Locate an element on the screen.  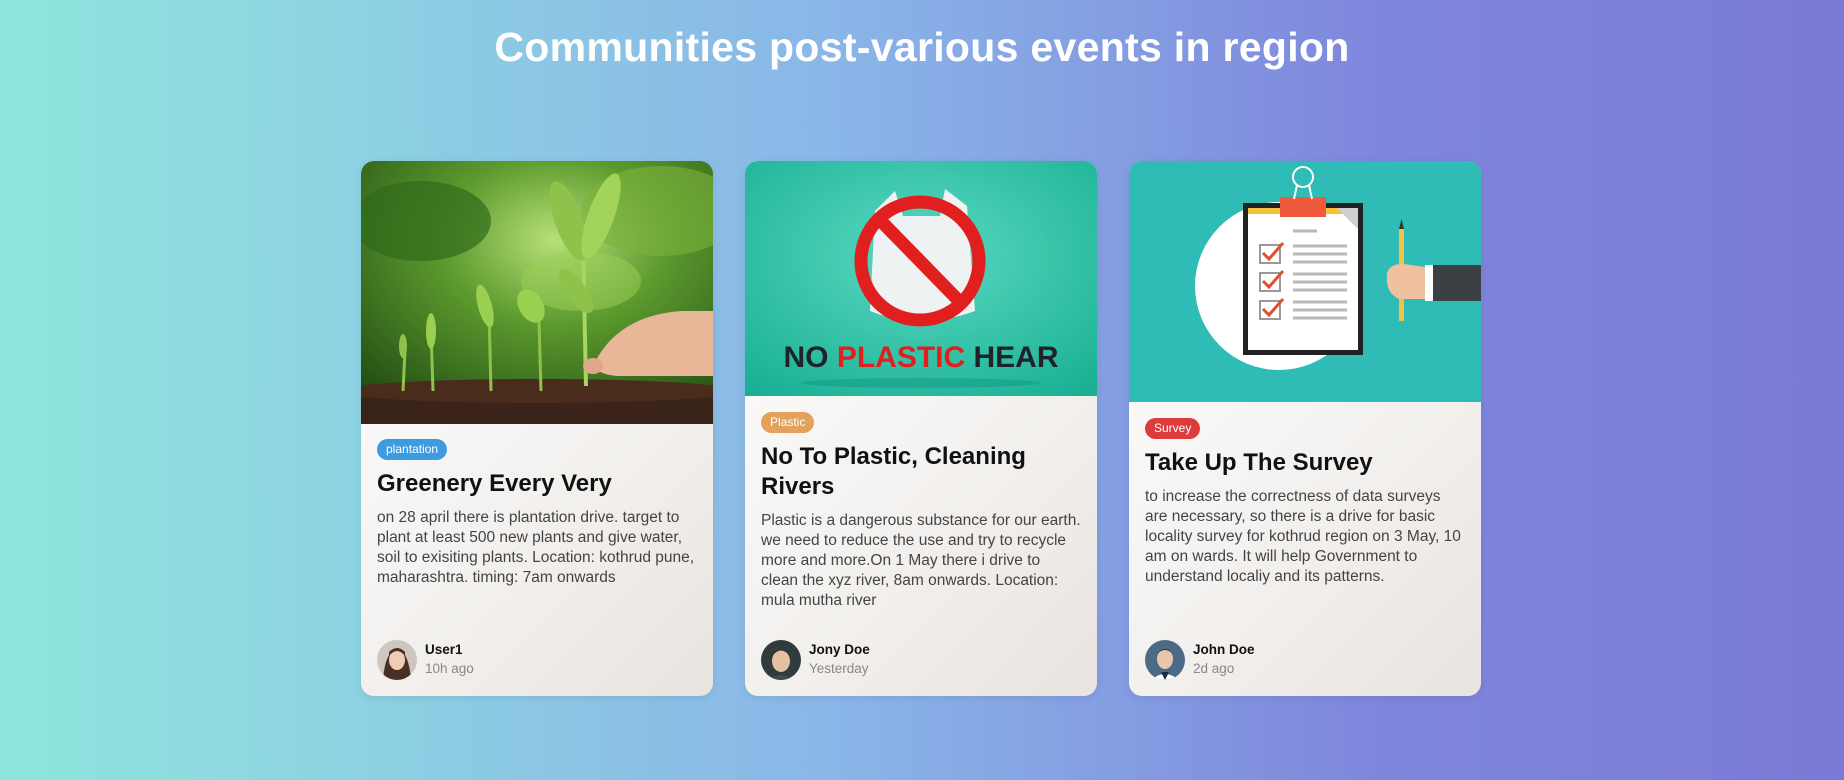
author-name: User1 is located at coordinates (444, 649).